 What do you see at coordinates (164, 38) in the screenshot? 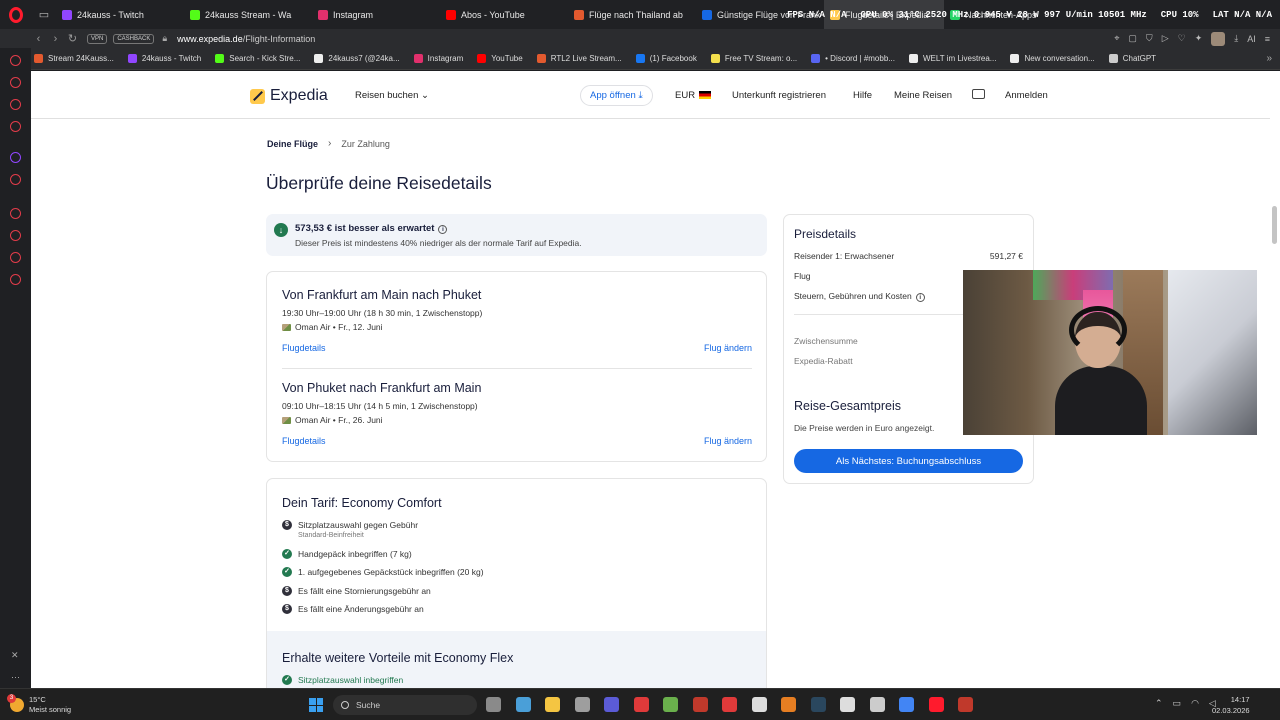
I see `lock-icon: 🔒︎` at bounding box center [164, 38].